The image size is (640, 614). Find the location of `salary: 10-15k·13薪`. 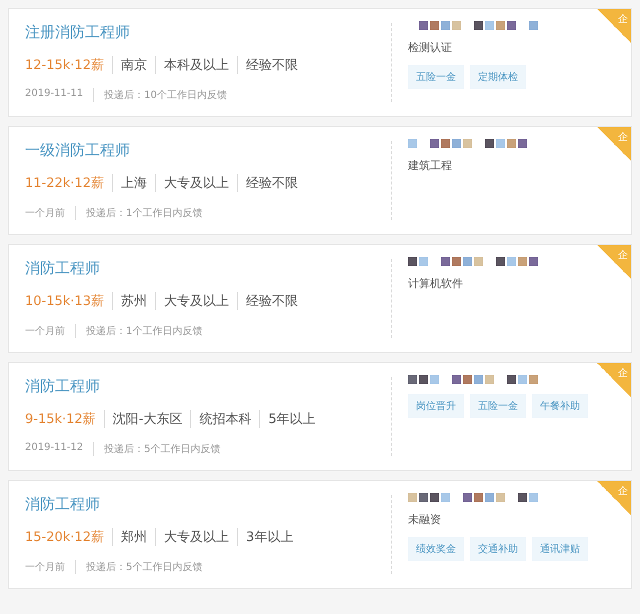

salary: 10-15k·13薪 is located at coordinates (65, 301).